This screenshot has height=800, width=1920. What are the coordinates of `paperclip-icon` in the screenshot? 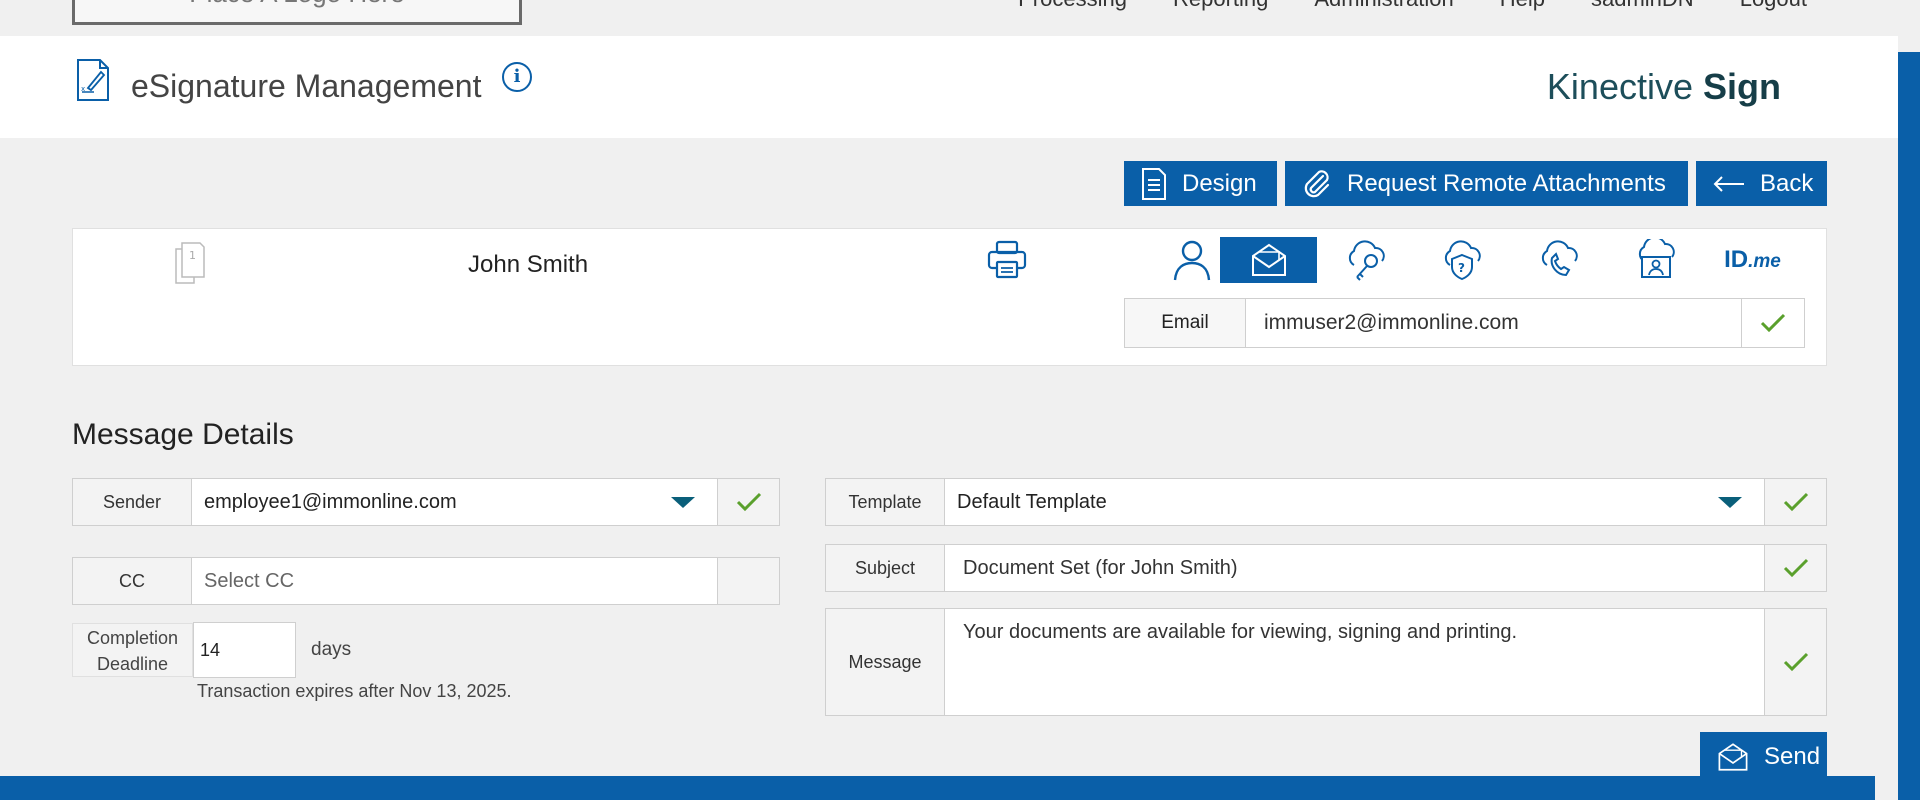 It's located at (1317, 183).